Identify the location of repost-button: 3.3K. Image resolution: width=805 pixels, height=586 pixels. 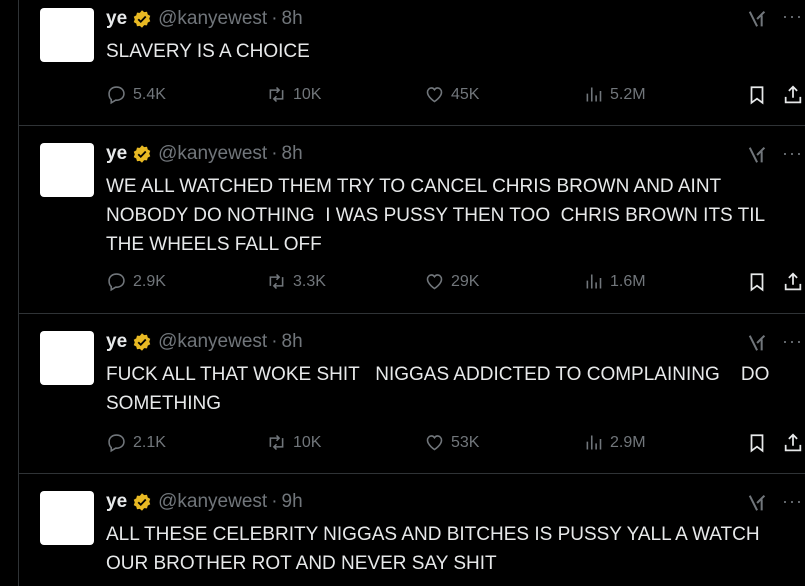
(296, 281).